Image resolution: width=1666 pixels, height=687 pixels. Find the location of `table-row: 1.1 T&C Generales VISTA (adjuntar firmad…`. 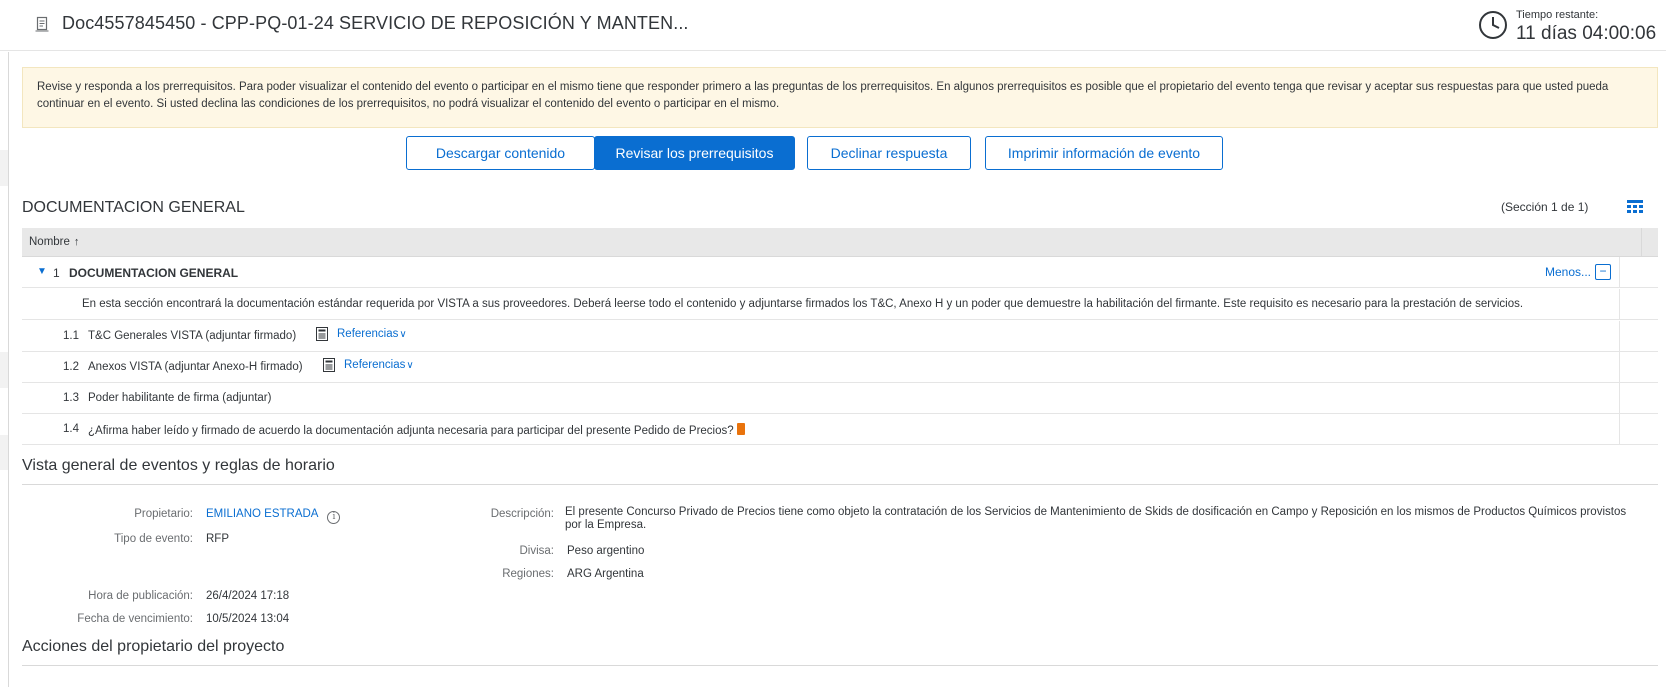

table-row: 1.1 T&C Generales VISTA (adjuntar firmad… is located at coordinates (840, 336).